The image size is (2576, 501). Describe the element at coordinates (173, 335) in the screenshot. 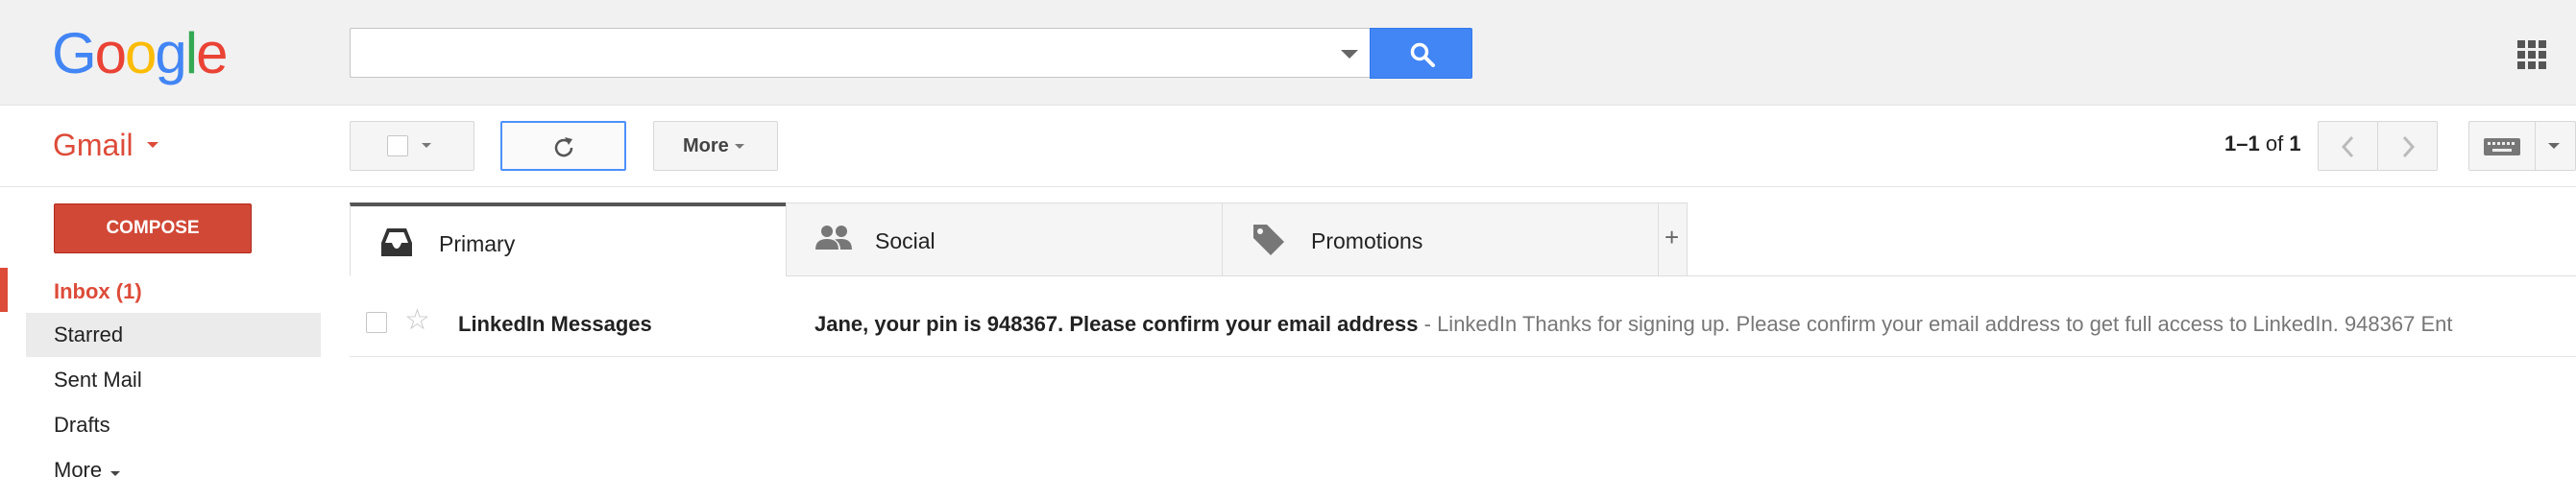

I see `sidebar-item-starred: Starred` at that location.